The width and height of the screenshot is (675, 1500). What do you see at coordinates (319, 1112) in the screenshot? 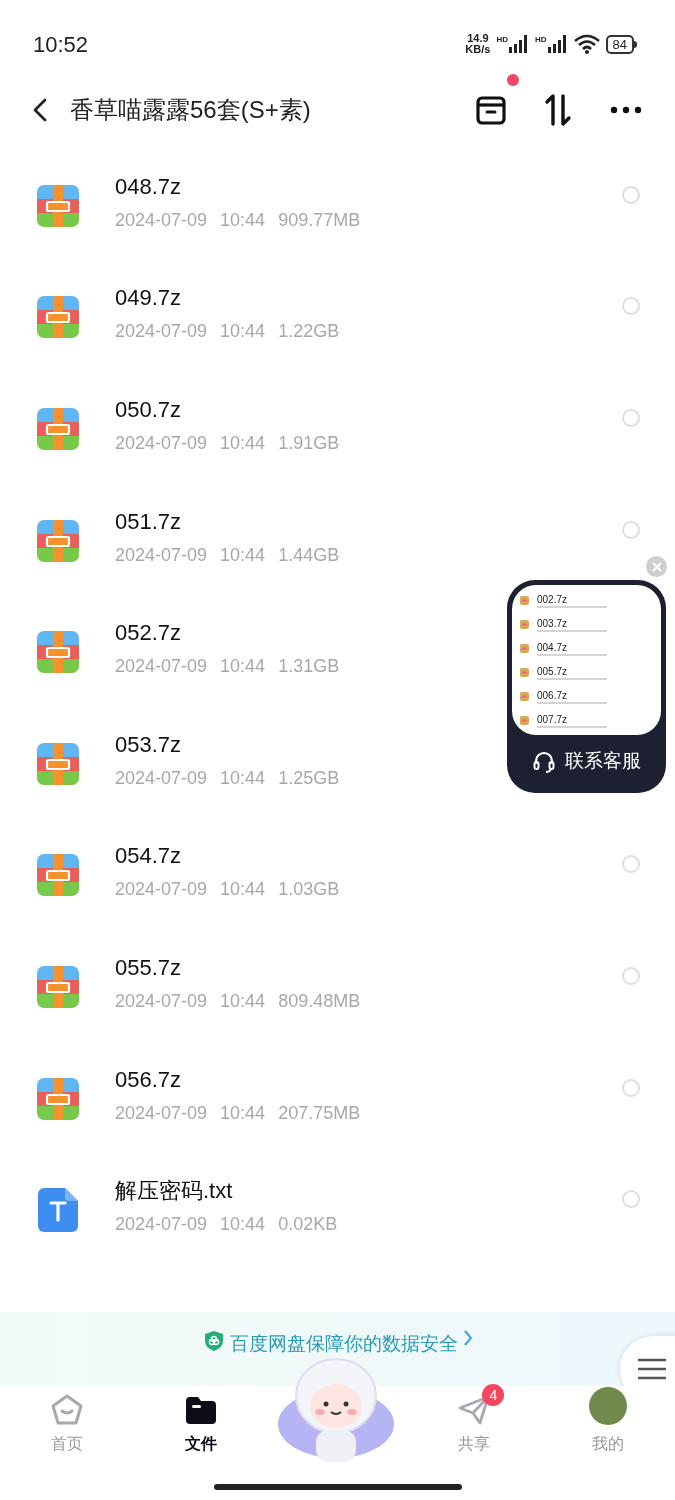
I see `file-size: 207.75MB` at bounding box center [319, 1112].